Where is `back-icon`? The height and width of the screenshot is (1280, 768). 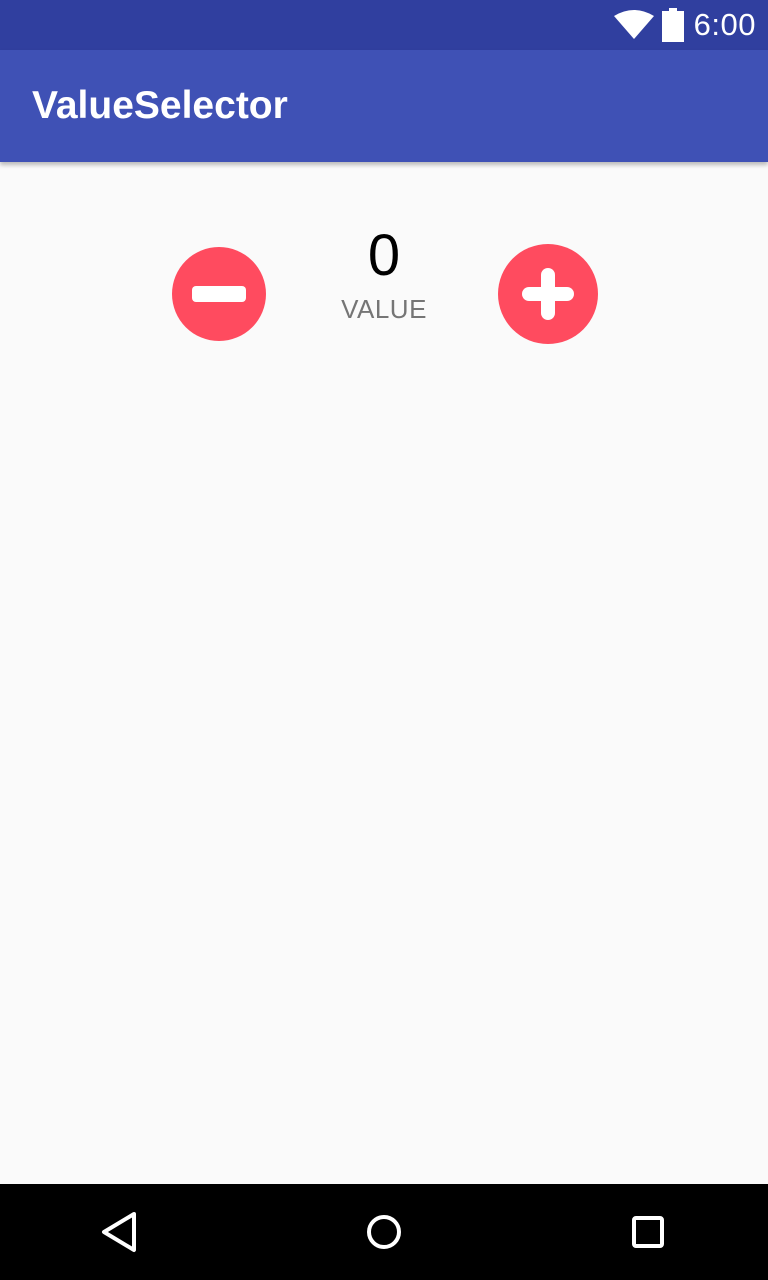 back-icon is located at coordinates (120, 1232).